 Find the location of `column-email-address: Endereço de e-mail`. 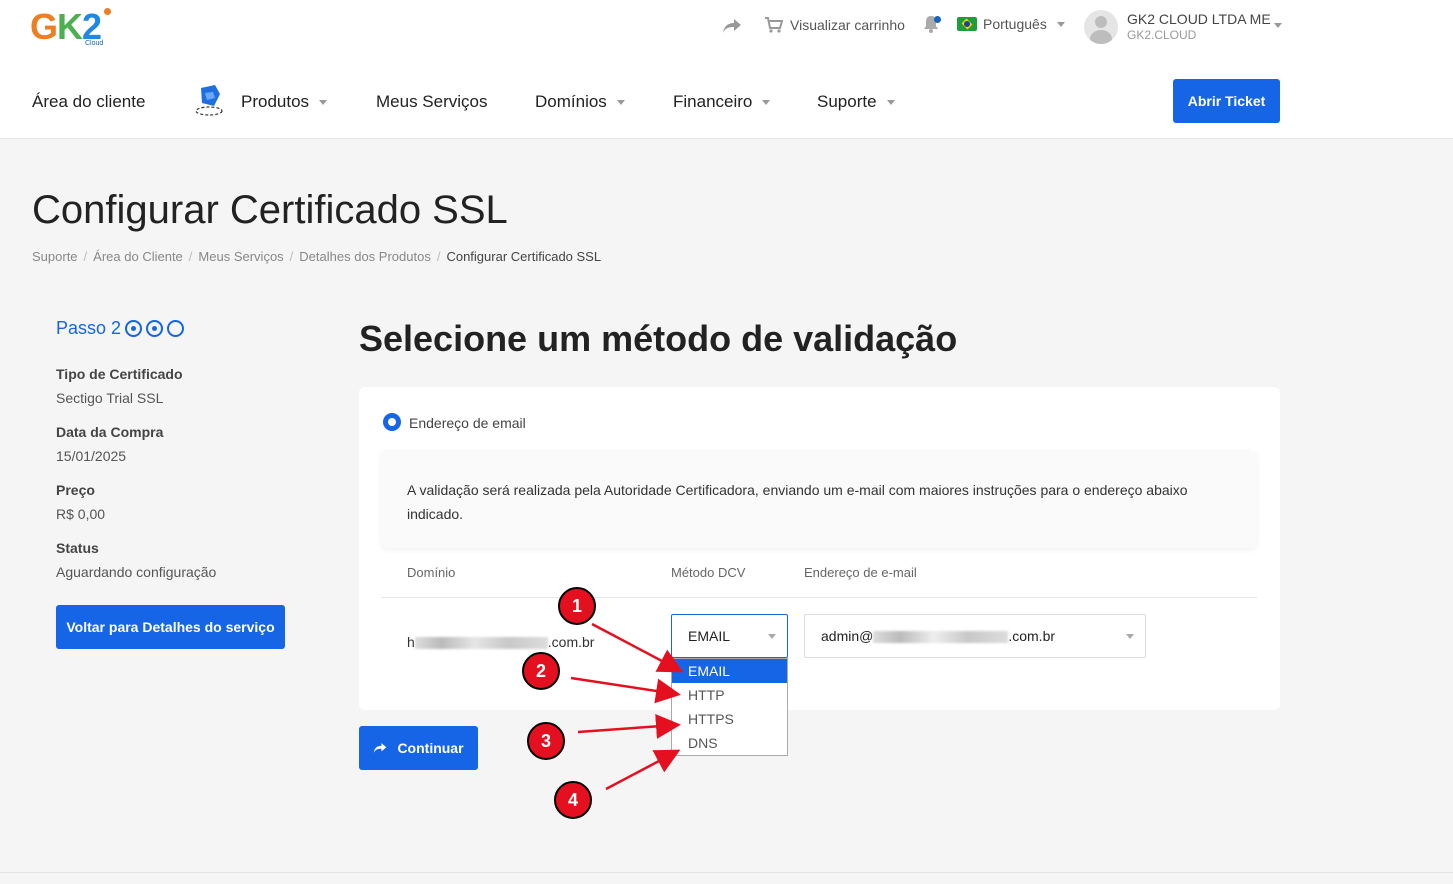

column-email-address: Endereço de e-mail is located at coordinates (860, 572).